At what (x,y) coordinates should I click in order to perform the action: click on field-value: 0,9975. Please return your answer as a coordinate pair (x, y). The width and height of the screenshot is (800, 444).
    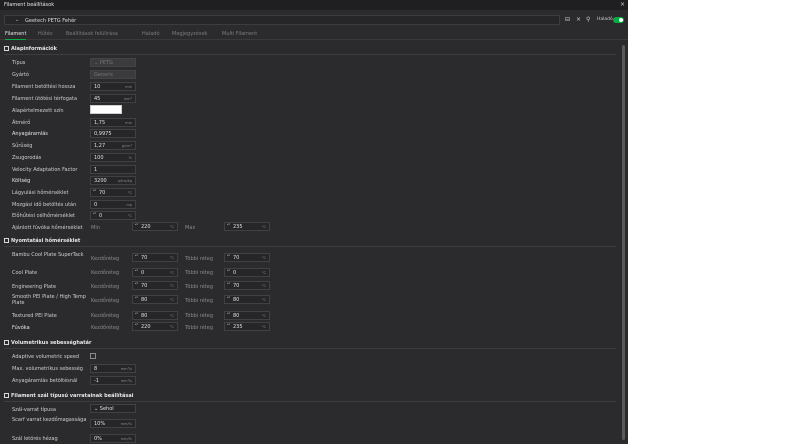
    Looking at the image, I should click on (103, 134).